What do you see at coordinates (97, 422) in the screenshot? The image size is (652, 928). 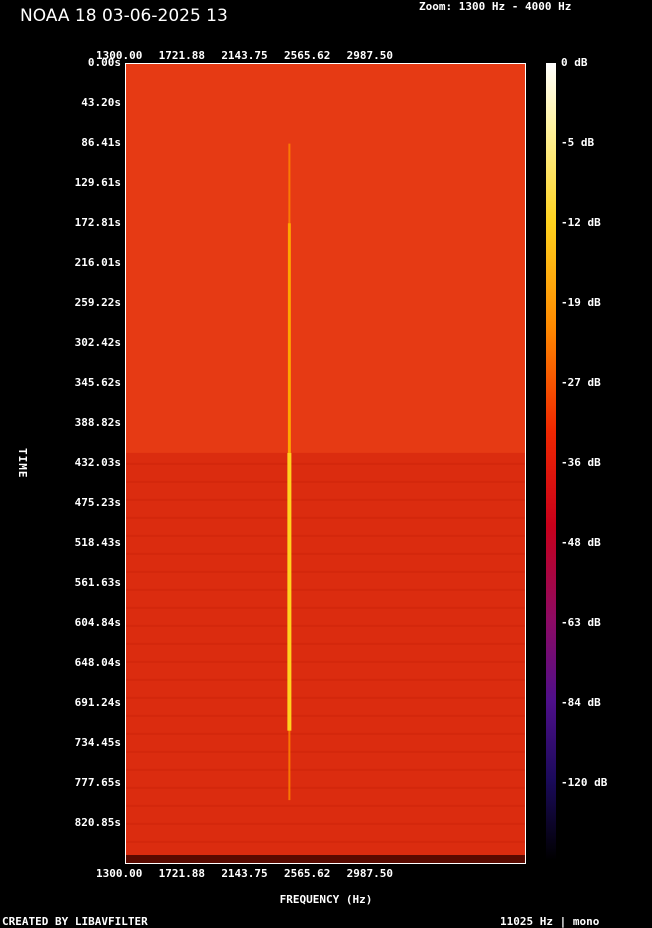 I see `y-tick-label: 388.82s` at bounding box center [97, 422].